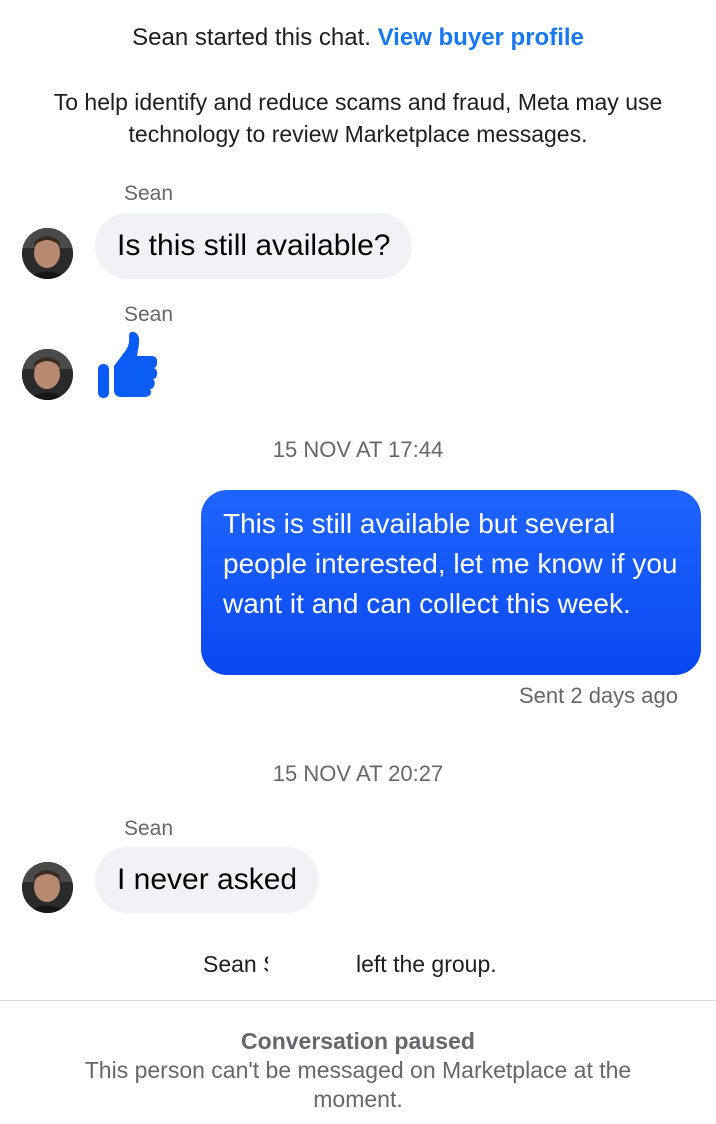 The image size is (716, 1124). What do you see at coordinates (254, 246) in the screenshot?
I see `incoming-message: Is this still available?` at bounding box center [254, 246].